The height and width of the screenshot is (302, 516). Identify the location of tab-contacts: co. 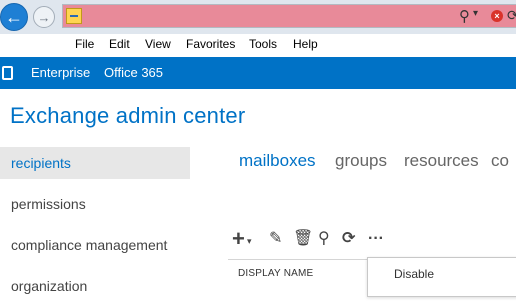
(500, 161).